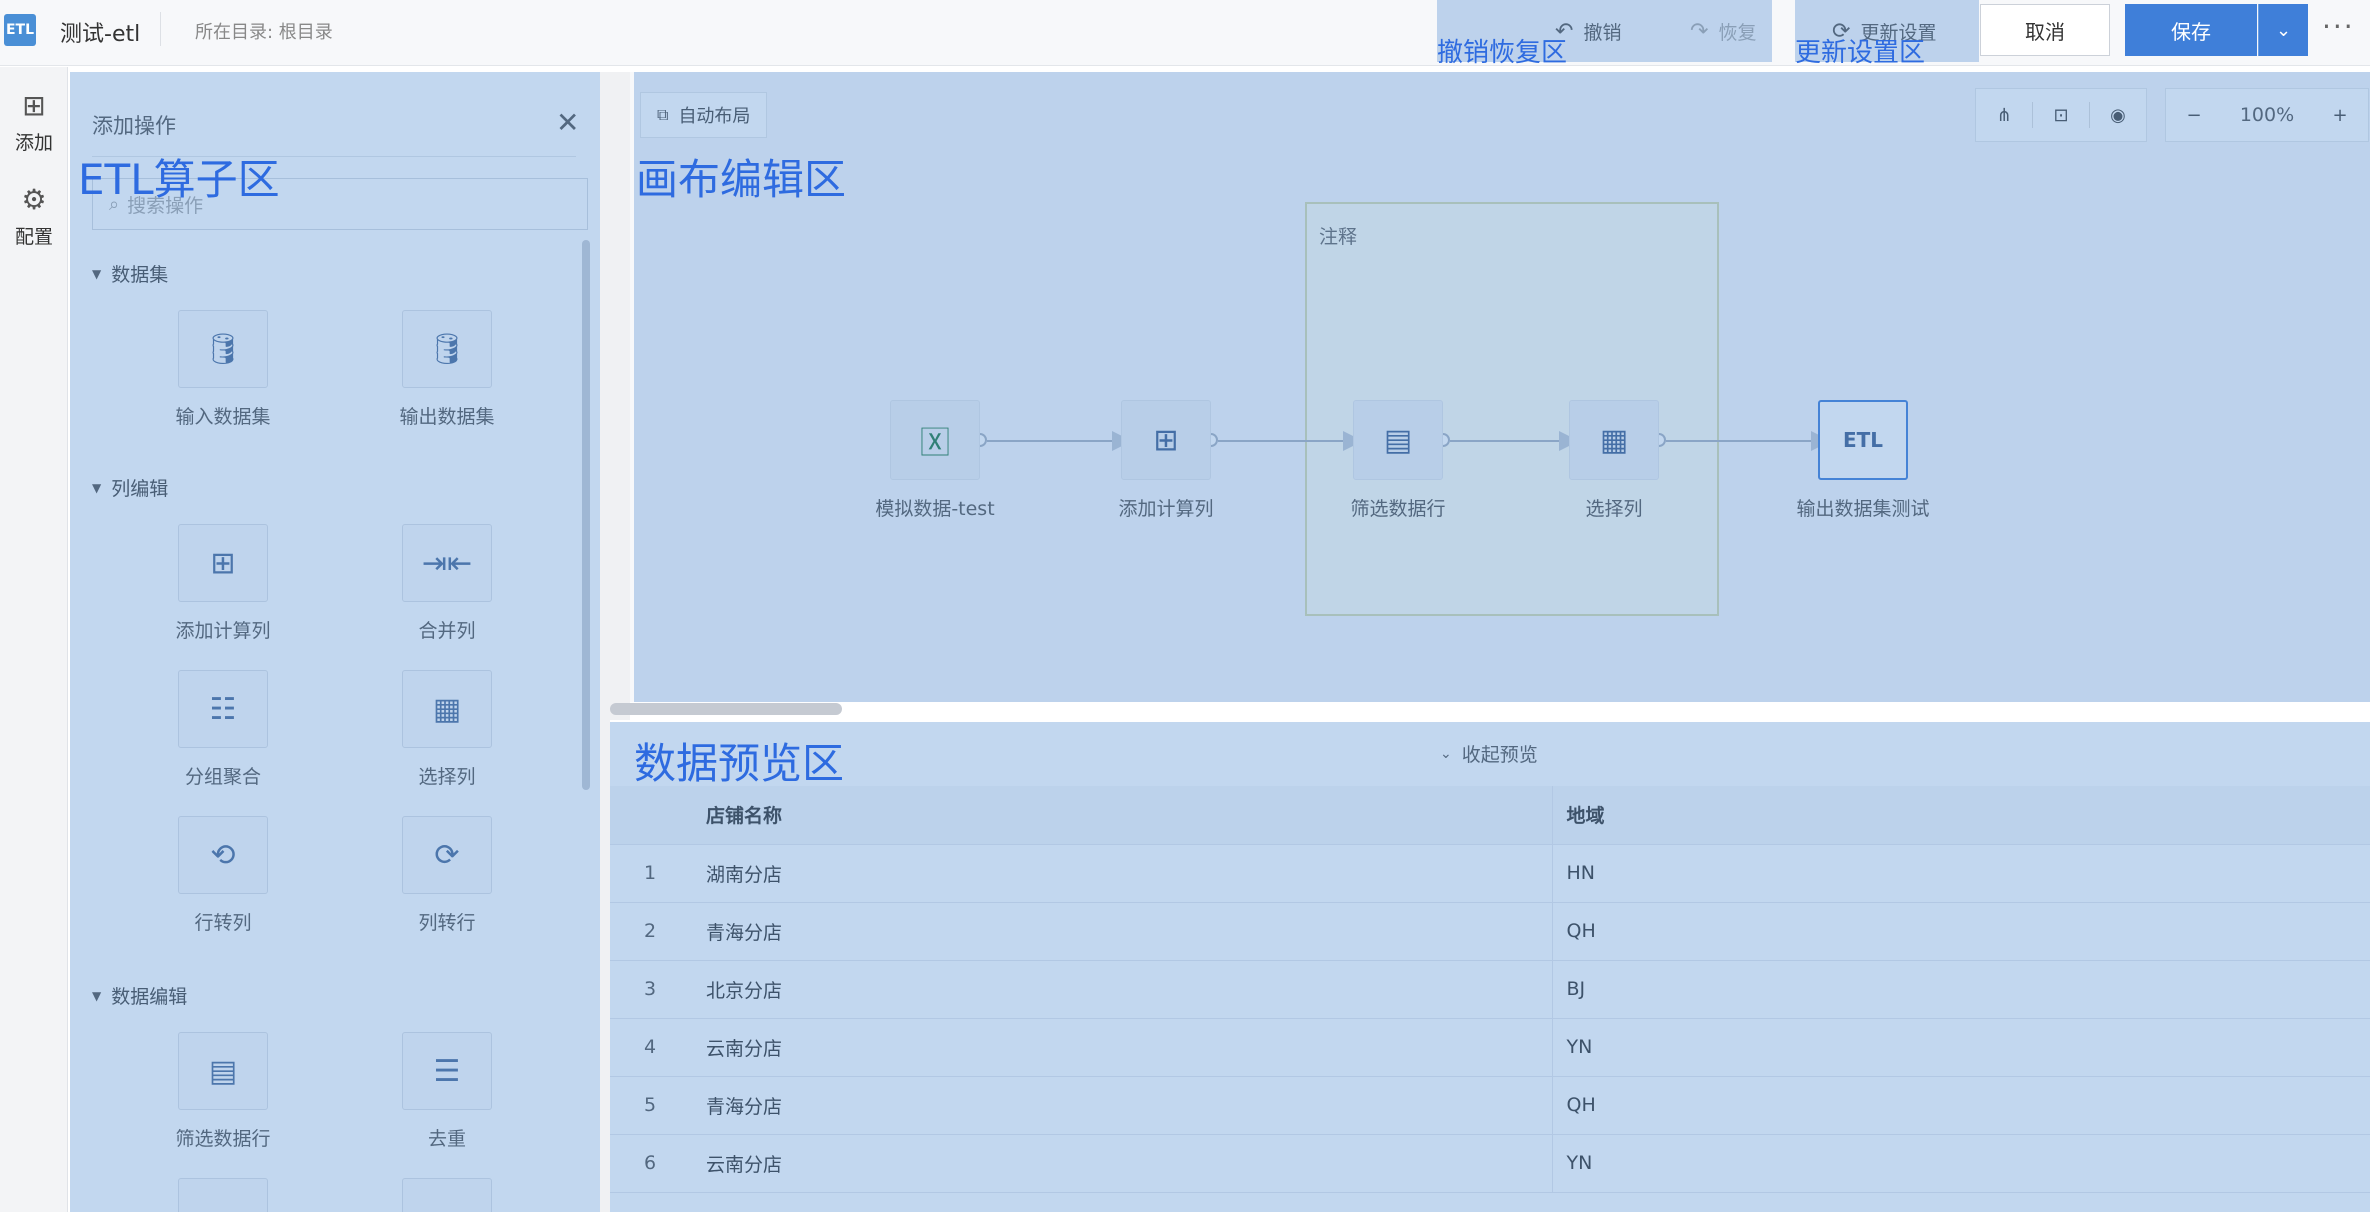 Image resolution: width=2370 pixels, height=1212 pixels. Describe the element at coordinates (34, 105) in the screenshot. I see `add-square-icon: ⊞` at that location.